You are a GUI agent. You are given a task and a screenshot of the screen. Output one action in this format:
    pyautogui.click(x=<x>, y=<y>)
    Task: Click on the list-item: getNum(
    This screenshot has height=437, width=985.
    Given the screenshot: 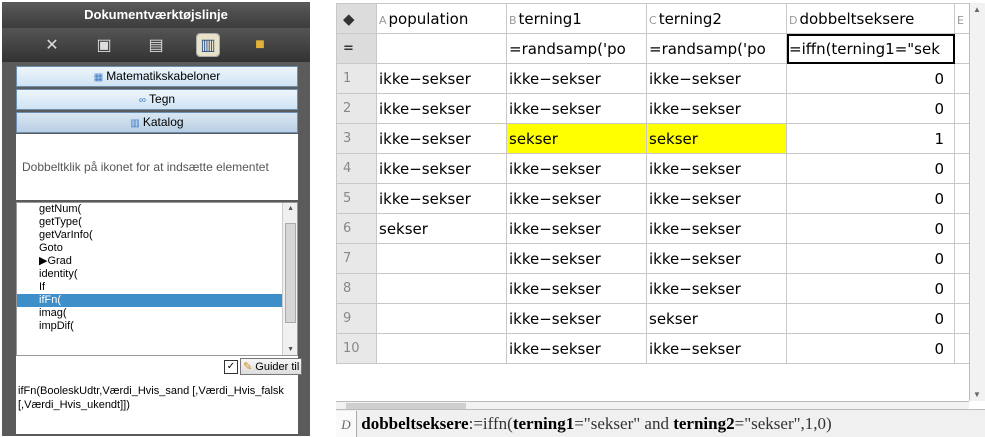 What is the action you would take?
    pyautogui.click(x=157, y=209)
    